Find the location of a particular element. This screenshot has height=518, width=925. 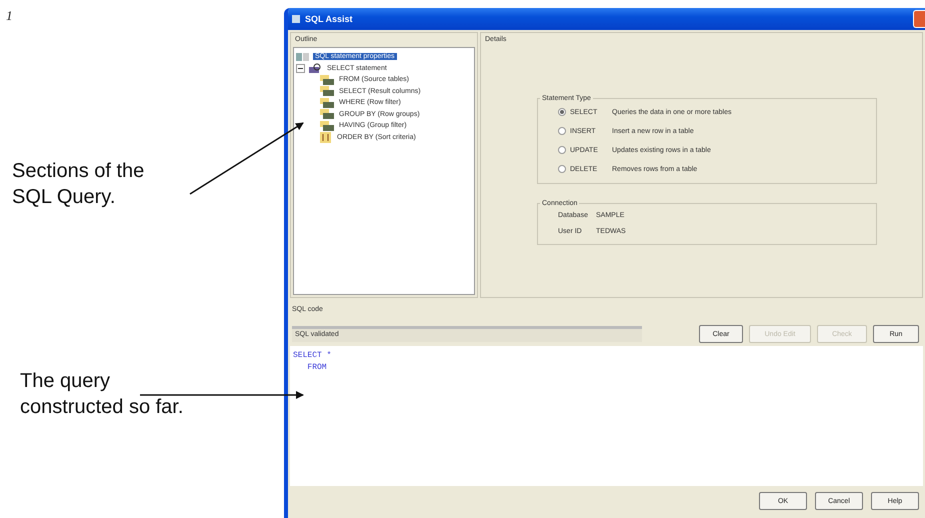

statement-icon is located at coordinates (315, 68).